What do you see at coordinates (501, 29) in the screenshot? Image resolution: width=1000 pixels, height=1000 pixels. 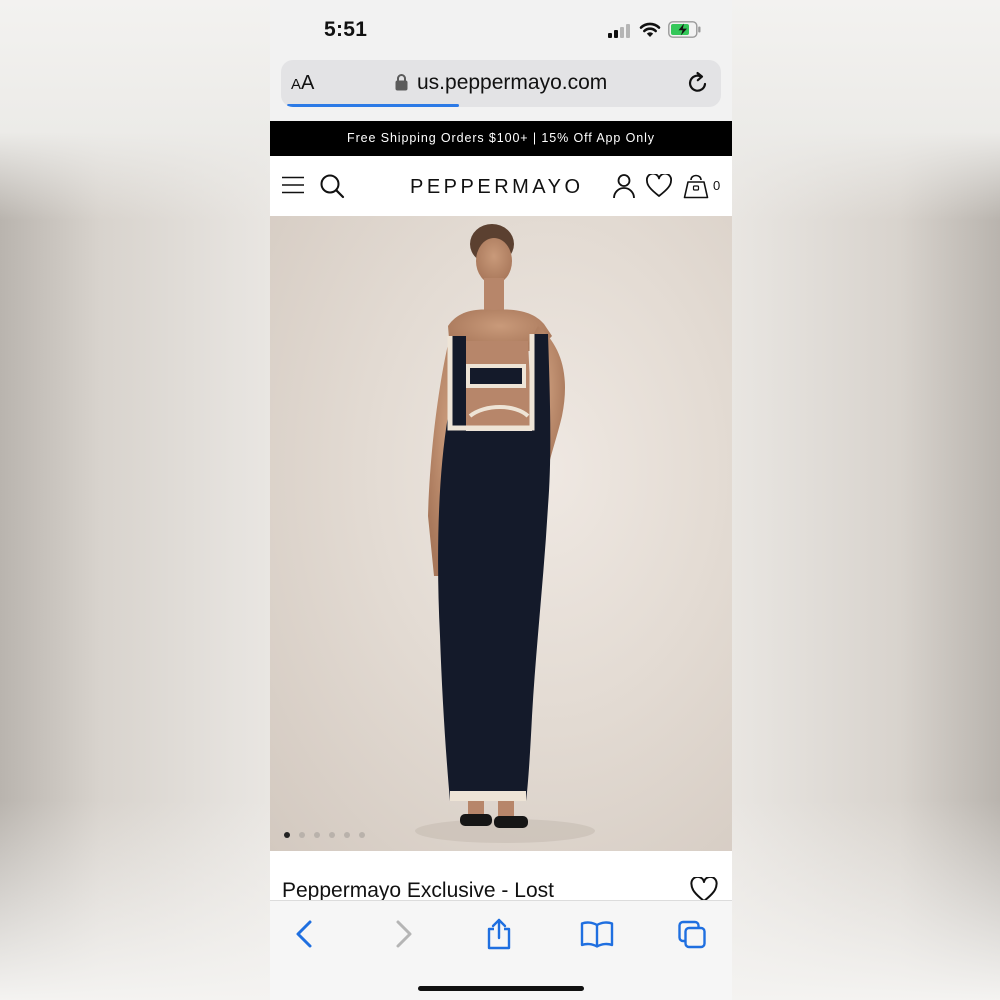 I see `status-bar: 5:51` at bounding box center [501, 29].